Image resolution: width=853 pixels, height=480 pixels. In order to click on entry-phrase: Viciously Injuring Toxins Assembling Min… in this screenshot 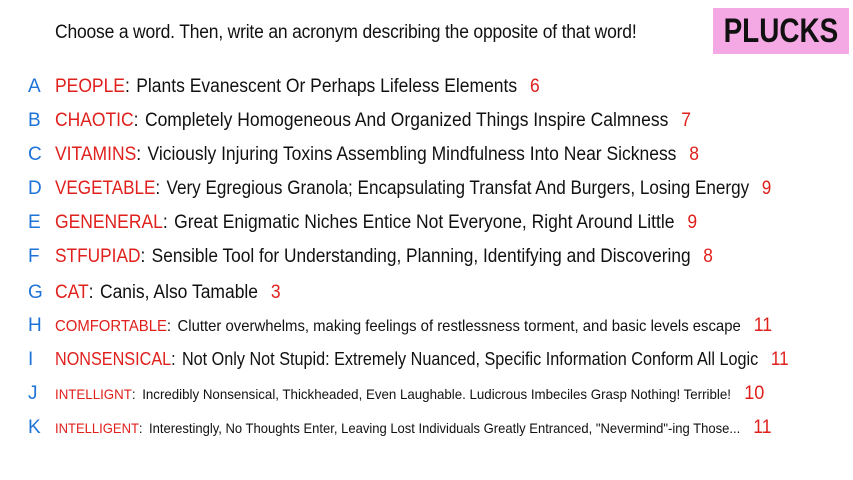, I will do `click(412, 154)`.